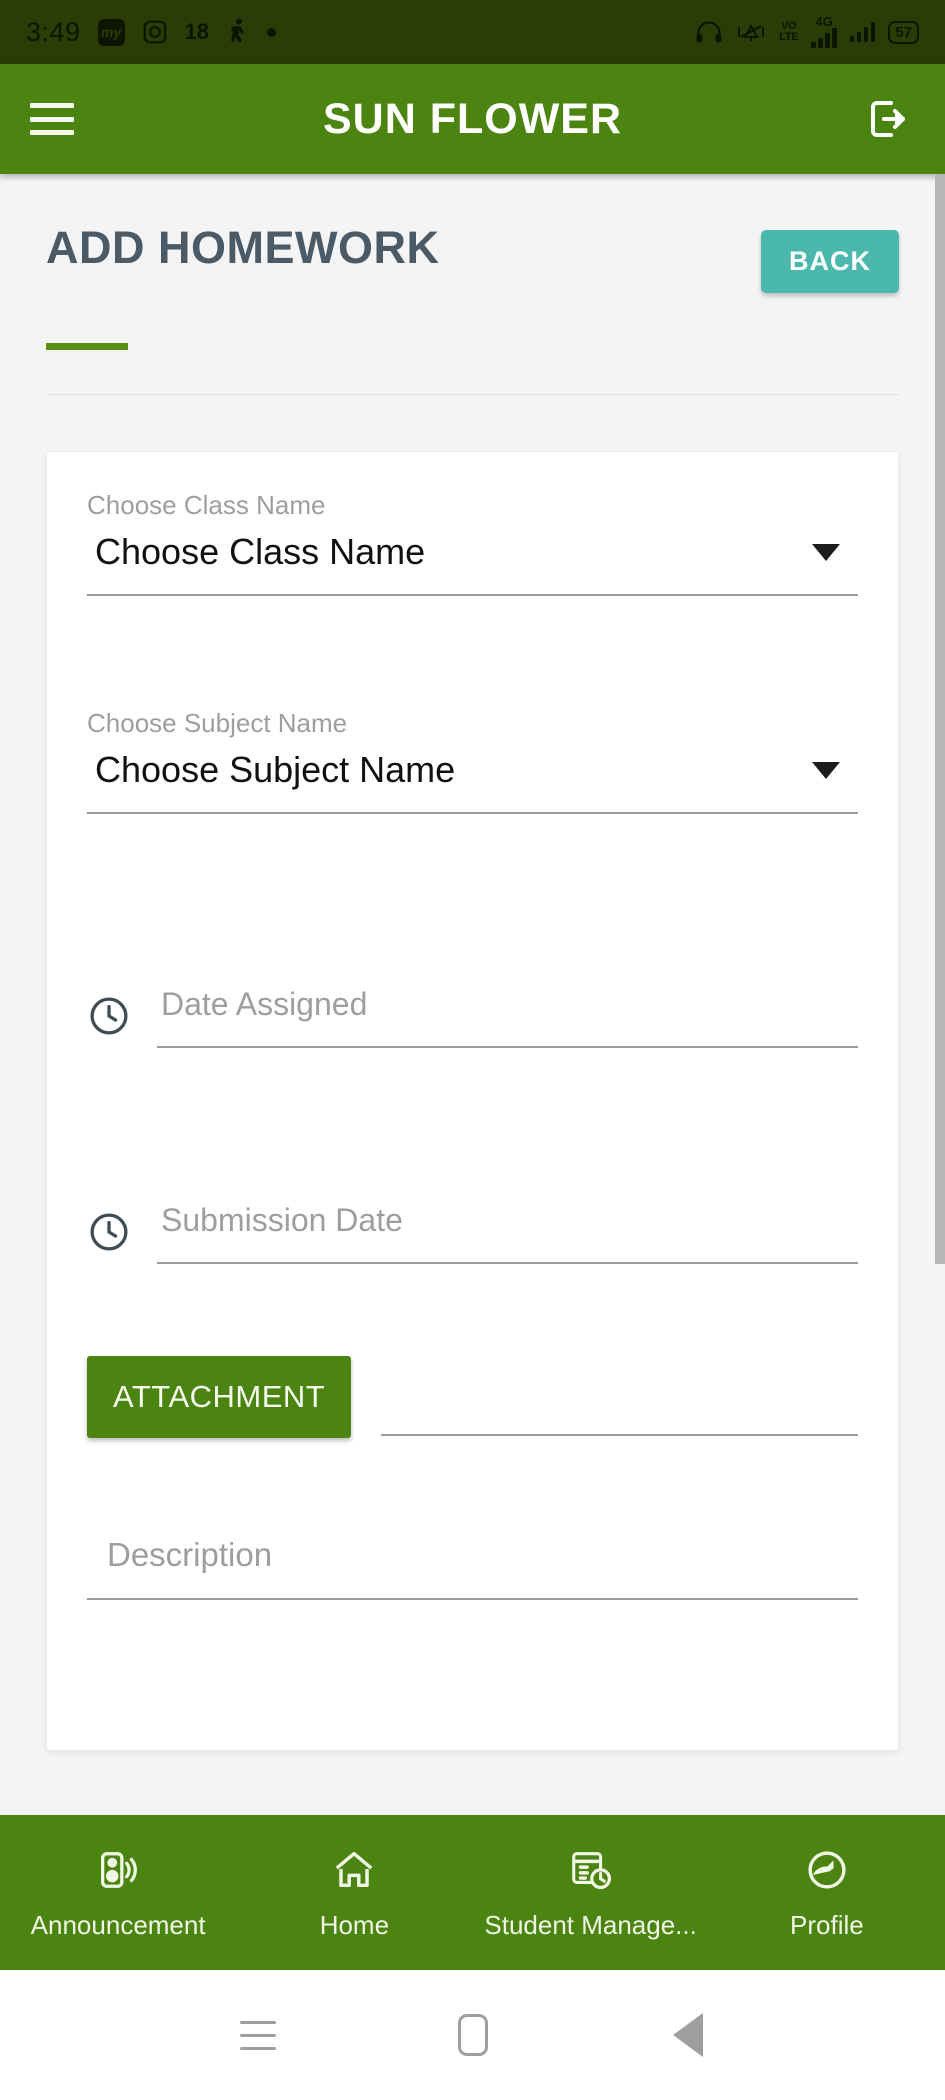 The image size is (945, 2100). What do you see at coordinates (118, 1924) in the screenshot?
I see `nav-label-announcement: Announcement` at bounding box center [118, 1924].